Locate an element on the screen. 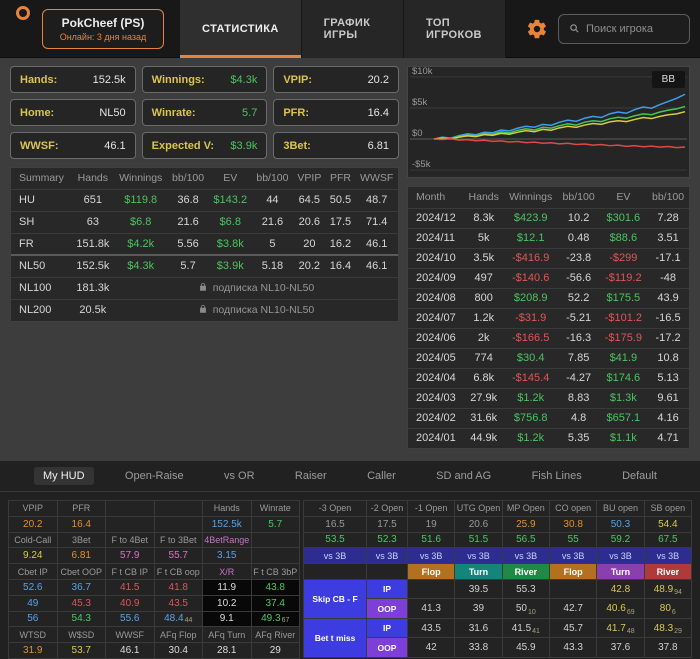 This screenshot has height=659, width=700. hud-cell-37-6: 37.6 is located at coordinates (620, 647).